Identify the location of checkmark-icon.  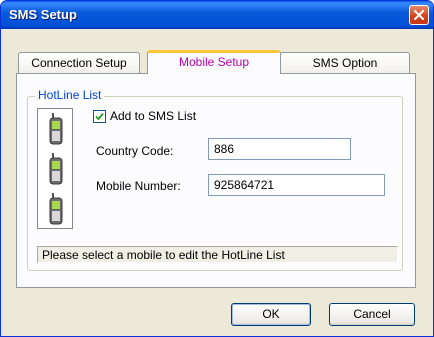
(99, 116).